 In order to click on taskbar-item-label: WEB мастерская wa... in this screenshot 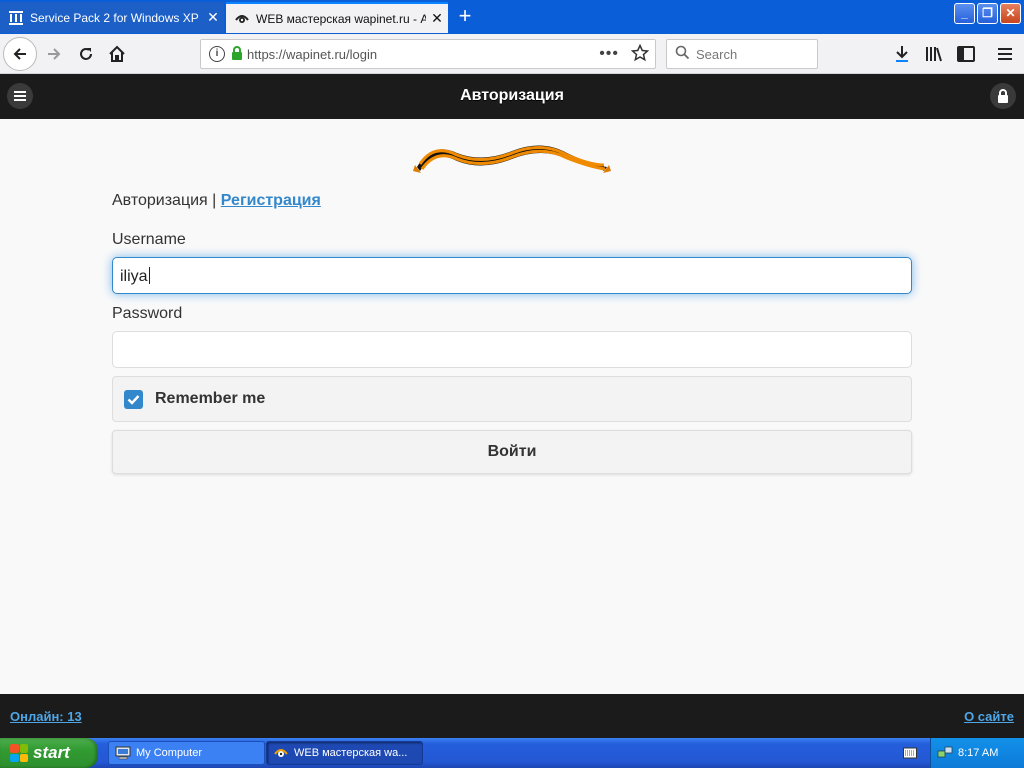, I will do `click(351, 753)`.